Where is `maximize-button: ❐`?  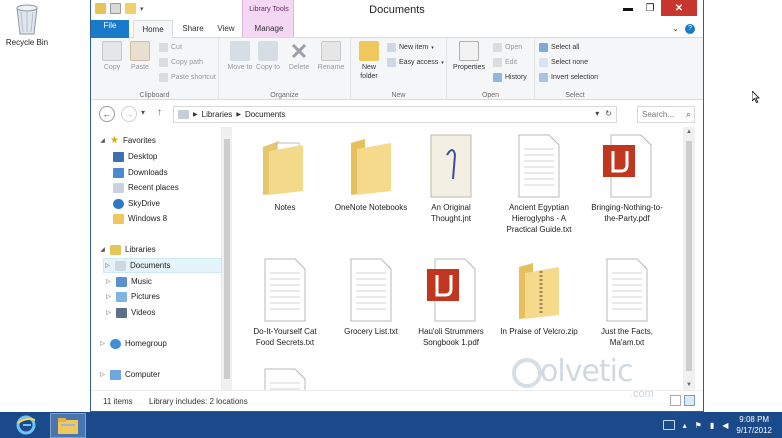 maximize-button: ❐ is located at coordinates (650, 8).